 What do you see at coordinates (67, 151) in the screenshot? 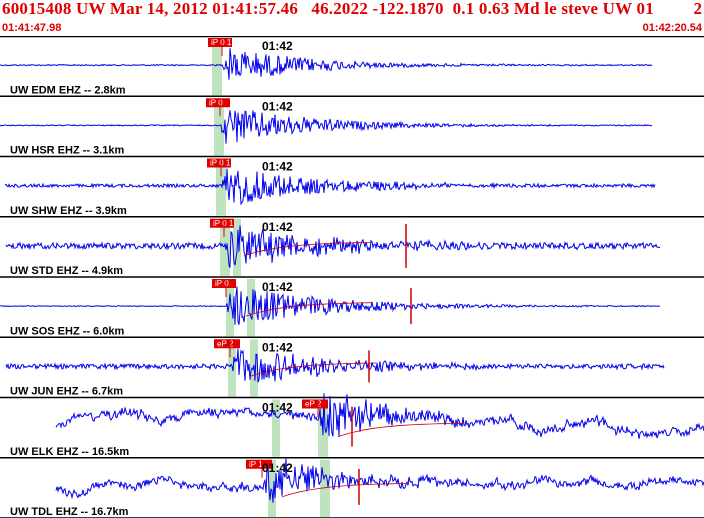
I see `station-label: UW HSR EHZ -- 3.1km` at bounding box center [67, 151].